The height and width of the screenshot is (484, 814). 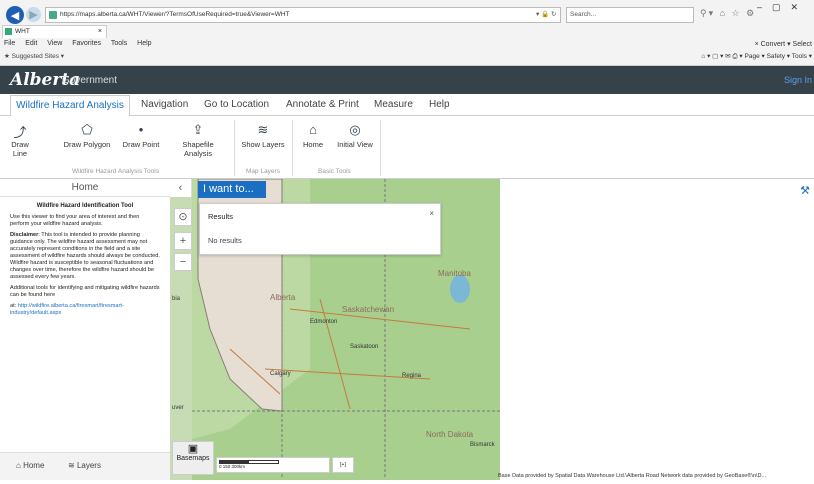 I want to click on government-label: Government, so click(x=90, y=80).